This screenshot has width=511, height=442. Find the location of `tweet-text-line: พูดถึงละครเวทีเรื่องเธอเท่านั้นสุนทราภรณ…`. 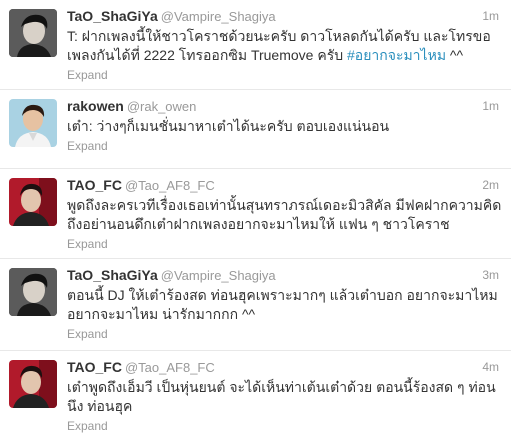

tweet-text-line: พูดถึงละครเวทีเรื่องเธอเท่านั้นสุนทราภรณ… is located at coordinates (284, 205).